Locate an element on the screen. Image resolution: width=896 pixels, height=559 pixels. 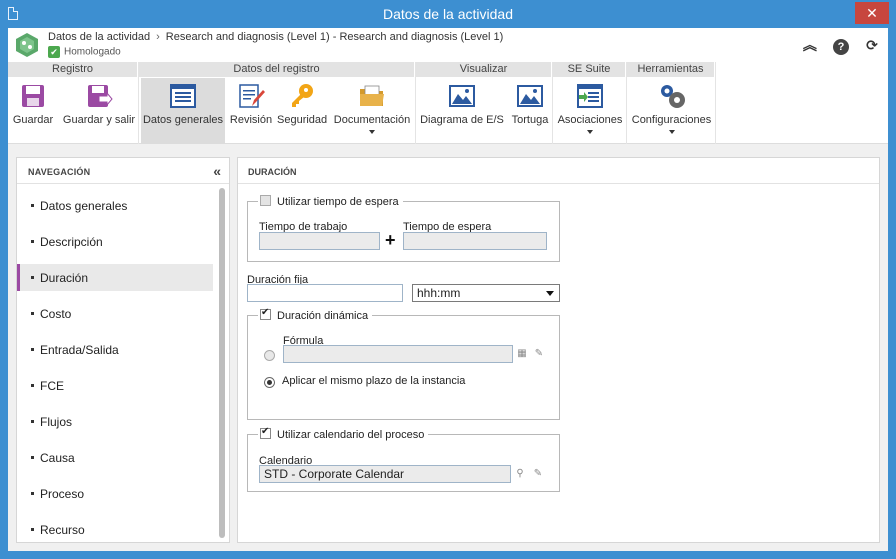
folder-documents-icon is located at coordinates (372, 95).